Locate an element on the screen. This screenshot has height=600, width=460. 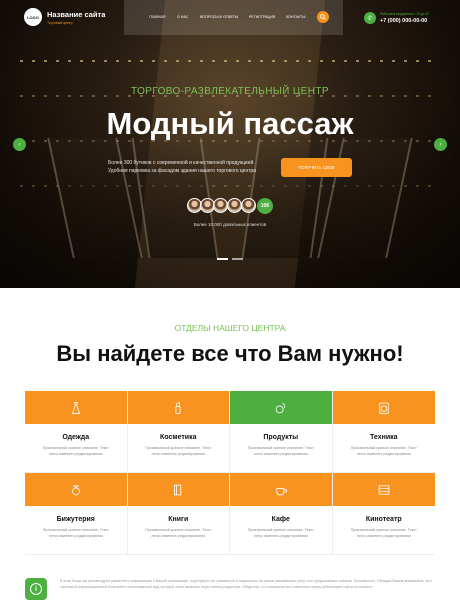
visitors-badge: 10К is located at coordinates (265, 206).